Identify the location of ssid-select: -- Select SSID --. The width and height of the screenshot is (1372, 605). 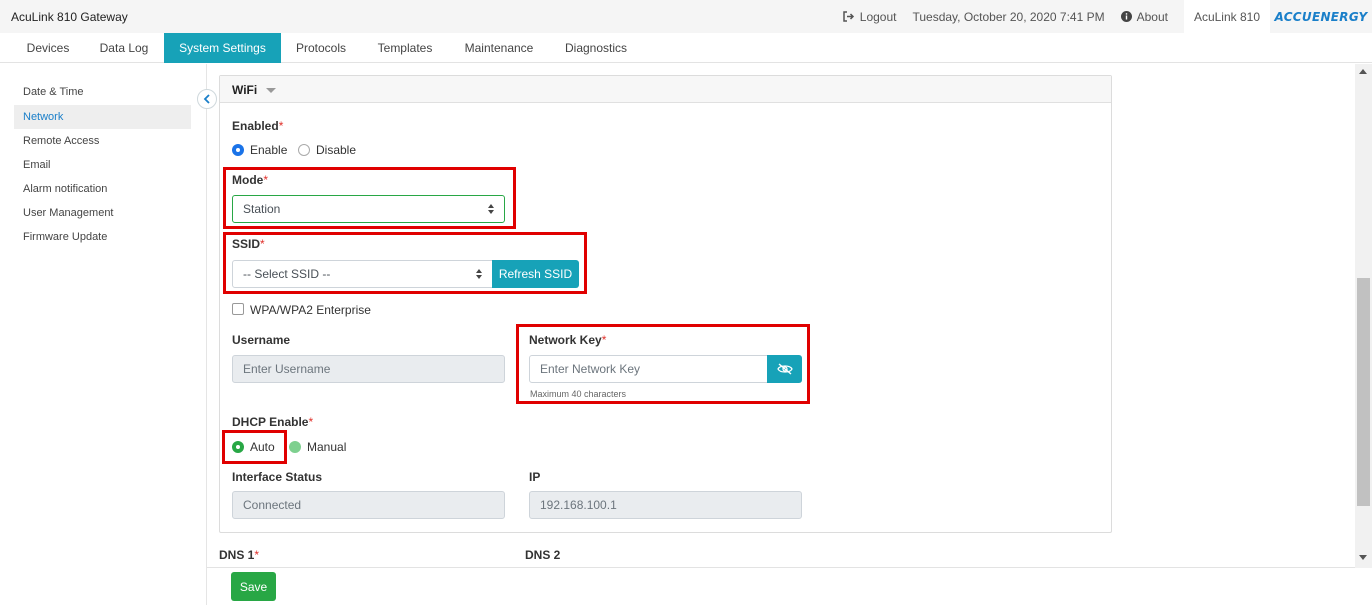
(362, 274).